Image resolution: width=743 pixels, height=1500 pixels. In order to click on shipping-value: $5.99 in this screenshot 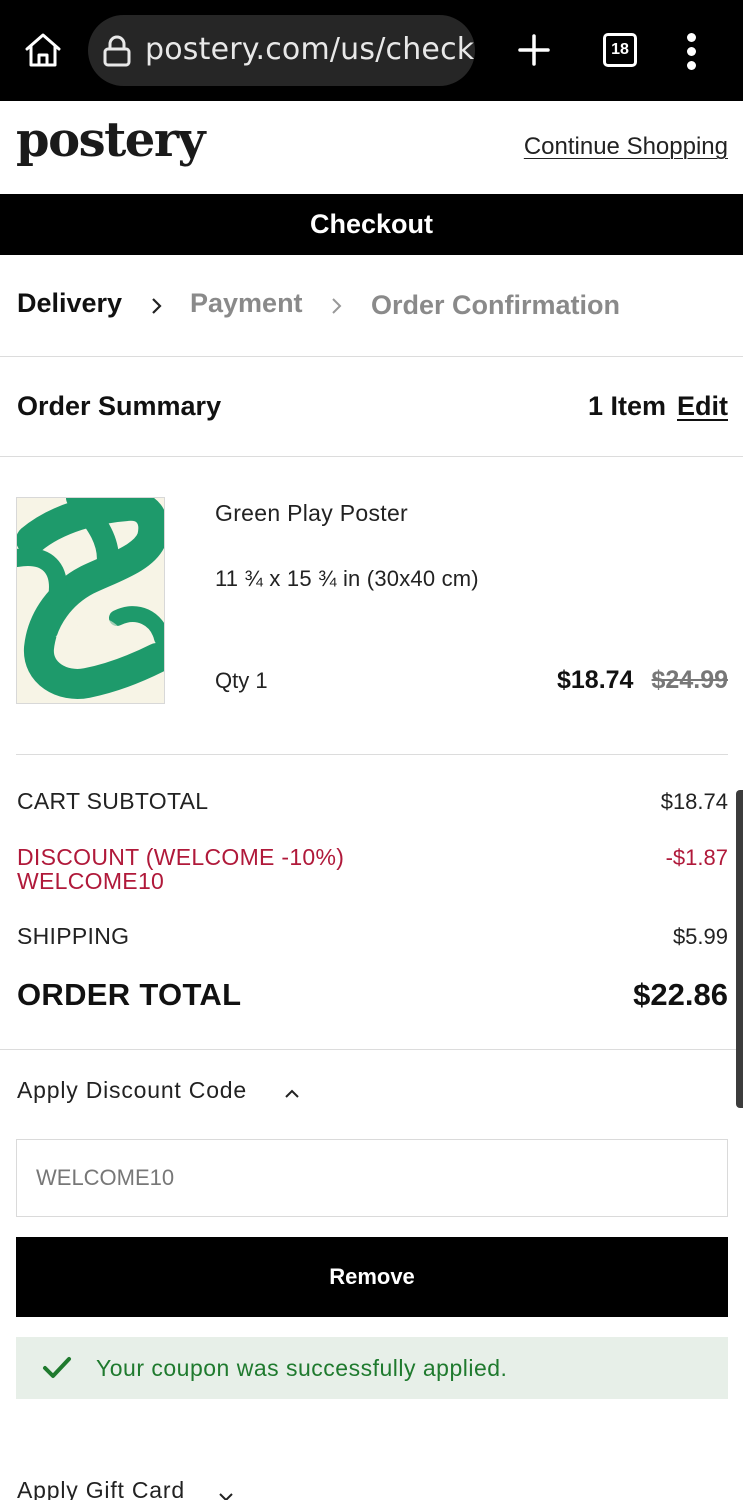, I will do `click(700, 936)`.